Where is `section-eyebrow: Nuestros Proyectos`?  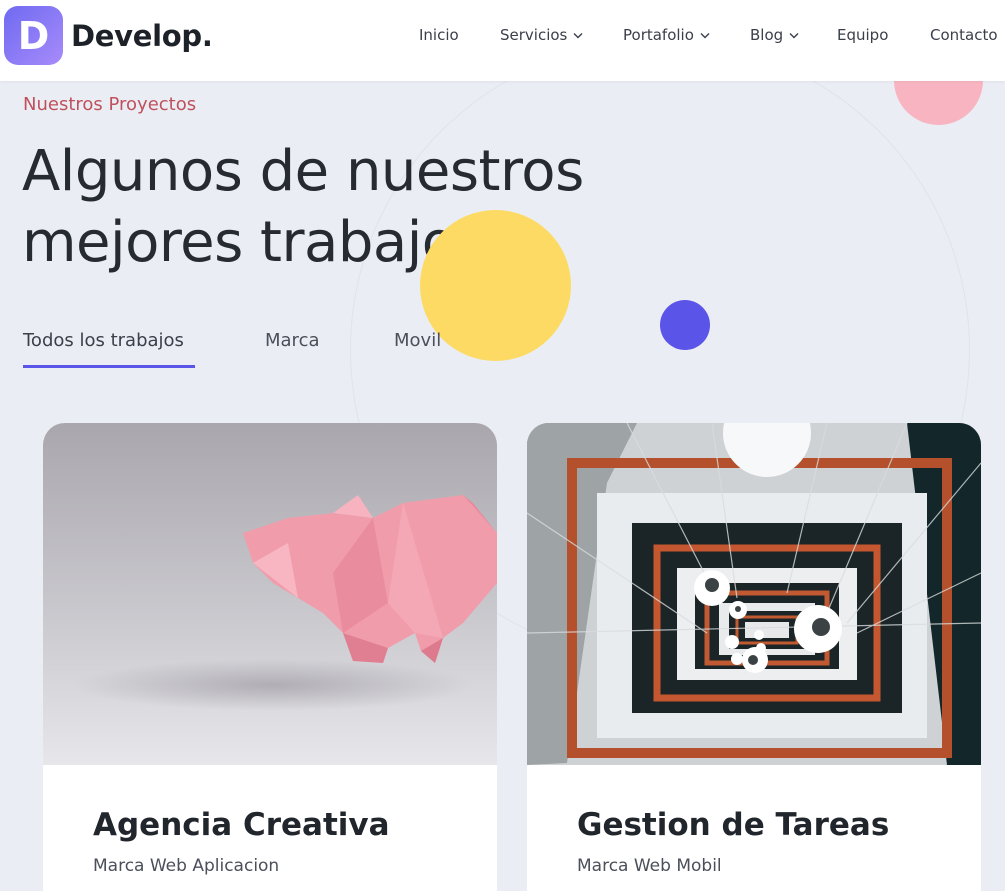 section-eyebrow: Nuestros Proyectos is located at coordinates (110, 104).